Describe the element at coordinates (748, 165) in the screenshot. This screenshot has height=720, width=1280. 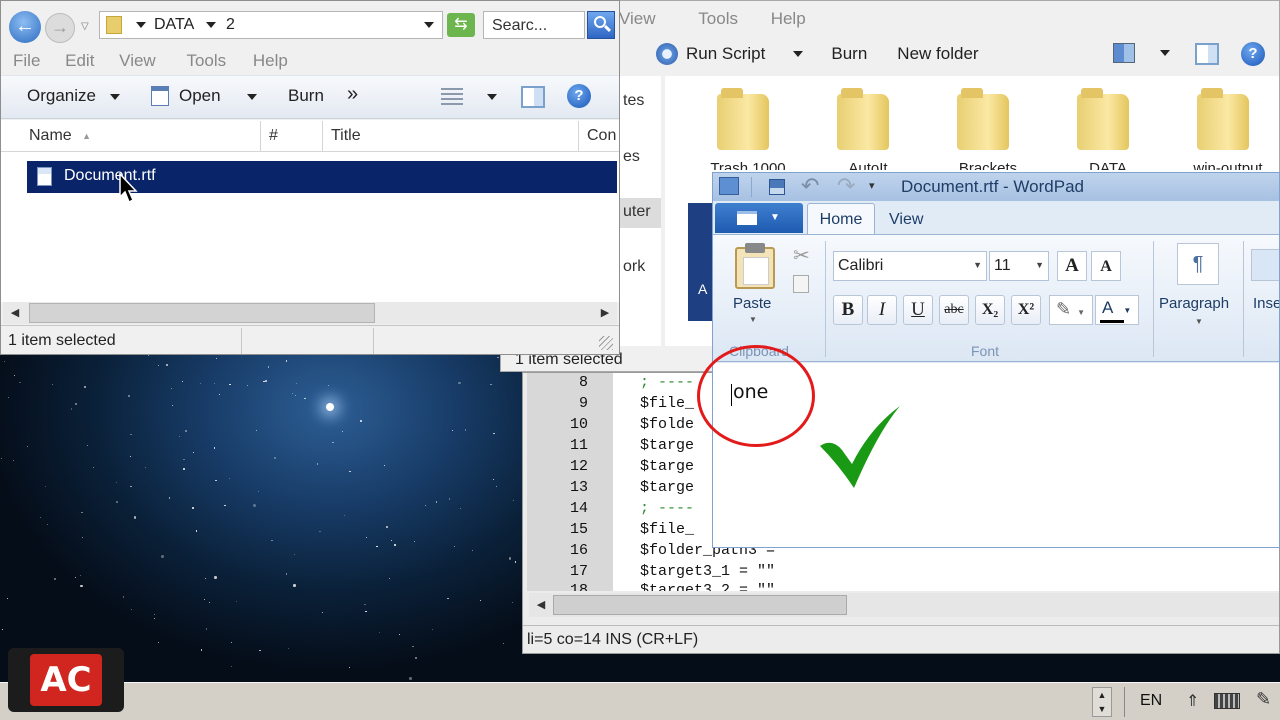
I see `folder-label: Trash 1000` at that location.